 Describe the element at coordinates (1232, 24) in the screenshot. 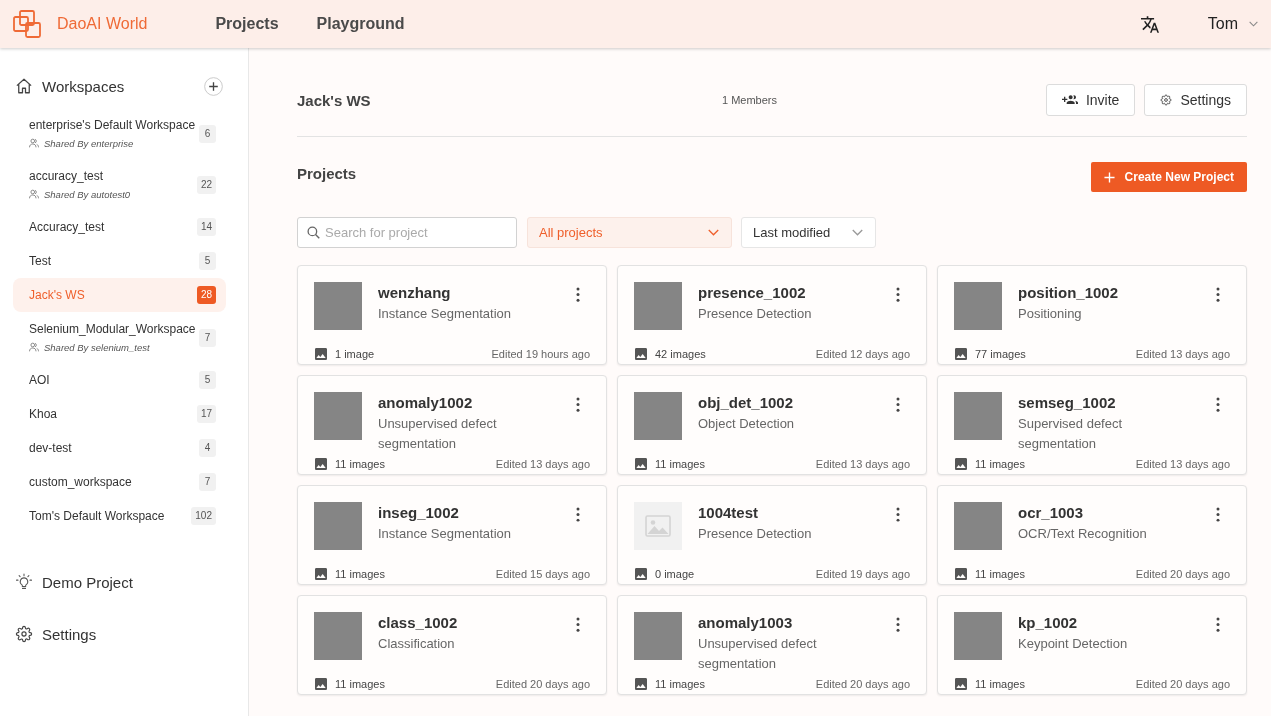

I see `user-menu: Tom` at that location.